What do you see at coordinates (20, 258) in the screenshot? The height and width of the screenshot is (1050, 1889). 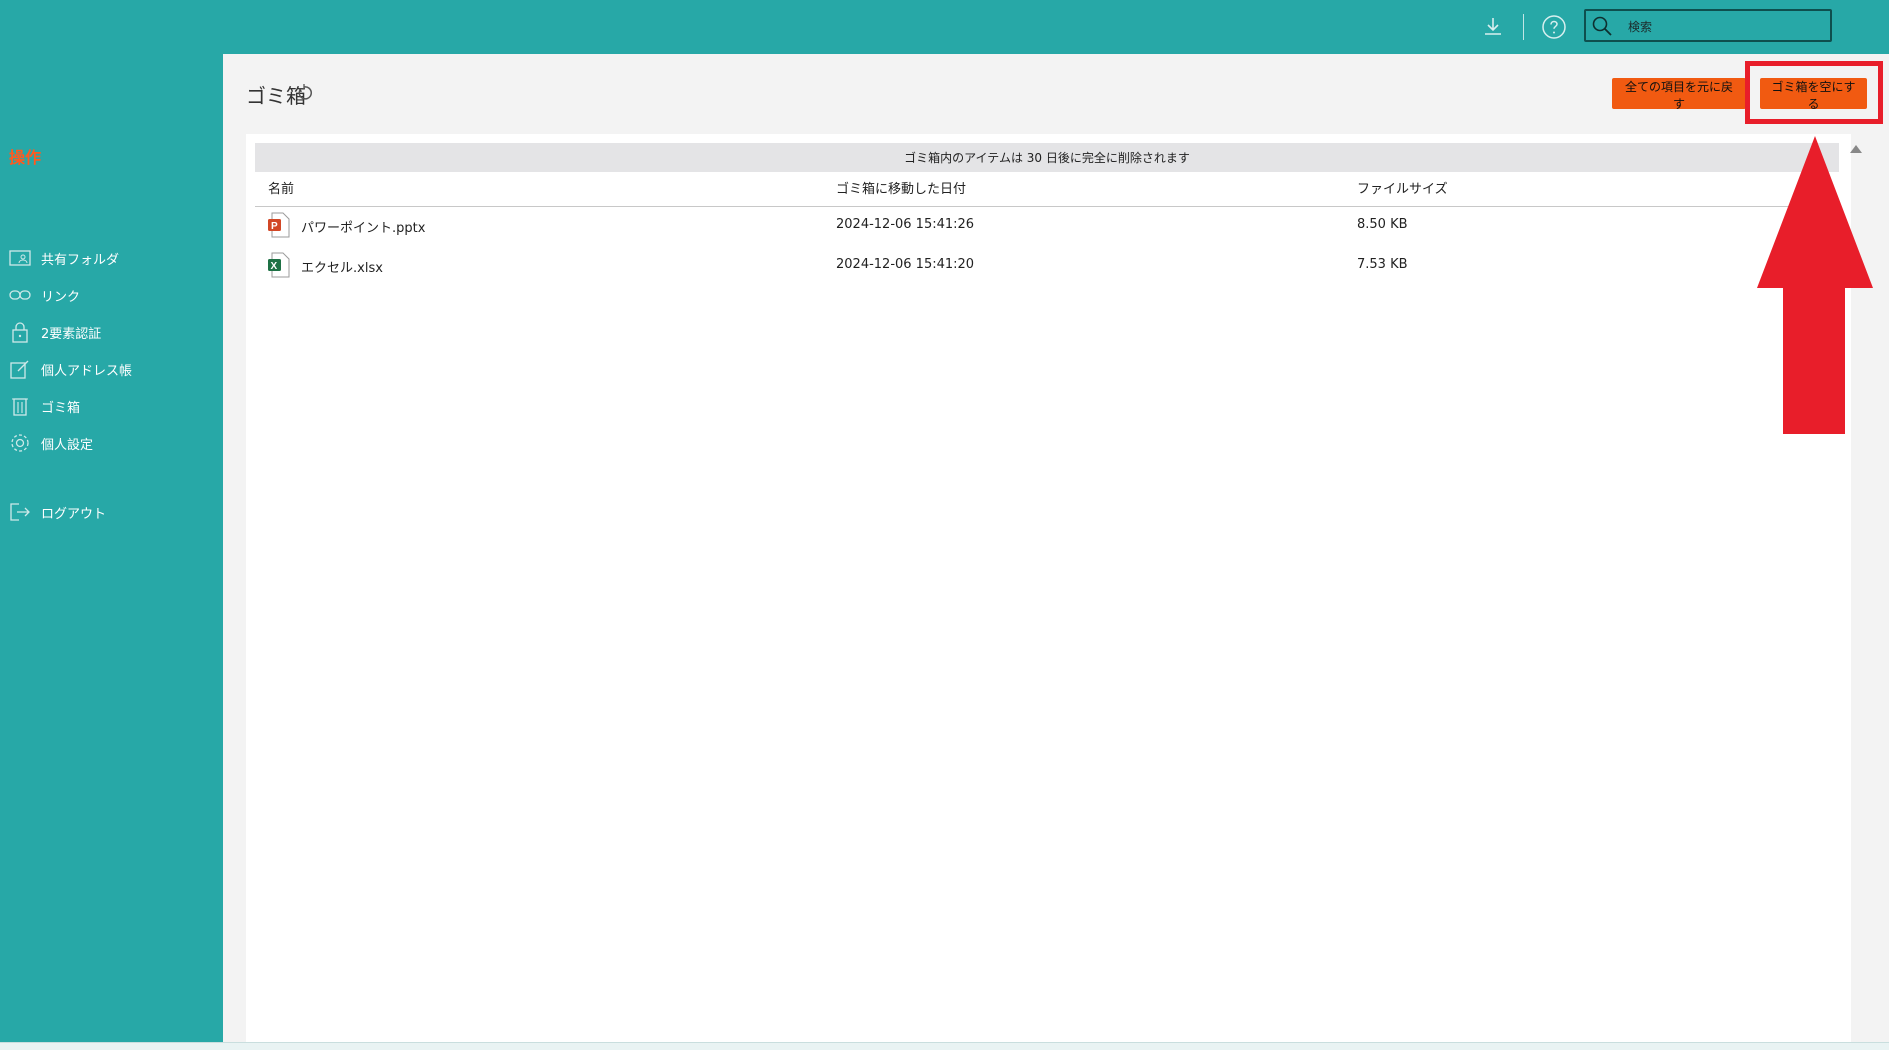 I see `shared-folder-icon` at bounding box center [20, 258].